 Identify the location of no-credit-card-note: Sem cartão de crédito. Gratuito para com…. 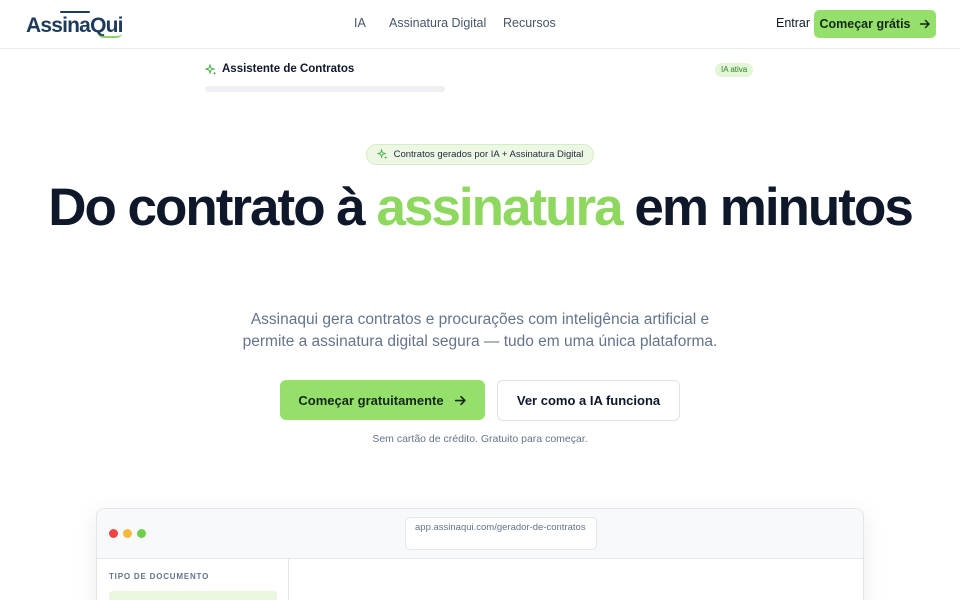
(480, 439).